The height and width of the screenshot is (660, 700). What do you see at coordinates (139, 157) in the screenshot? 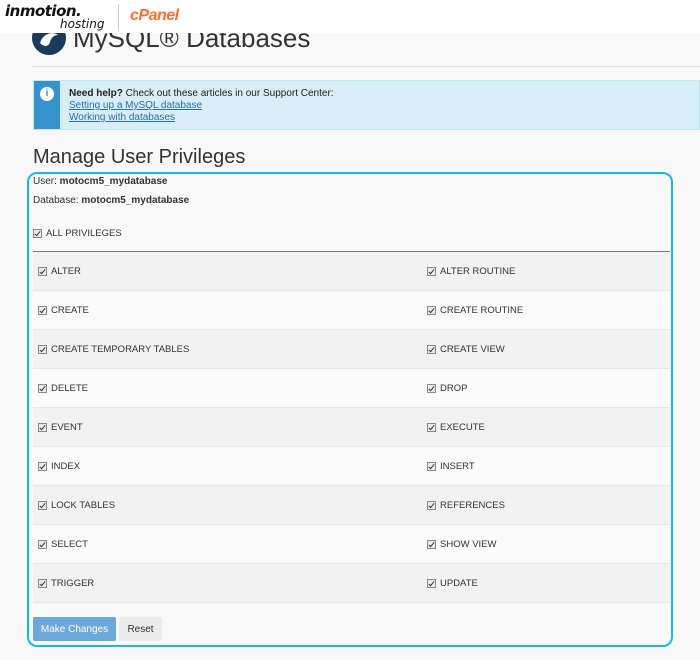
I see `section-title: Manage User Privileges` at bounding box center [139, 157].